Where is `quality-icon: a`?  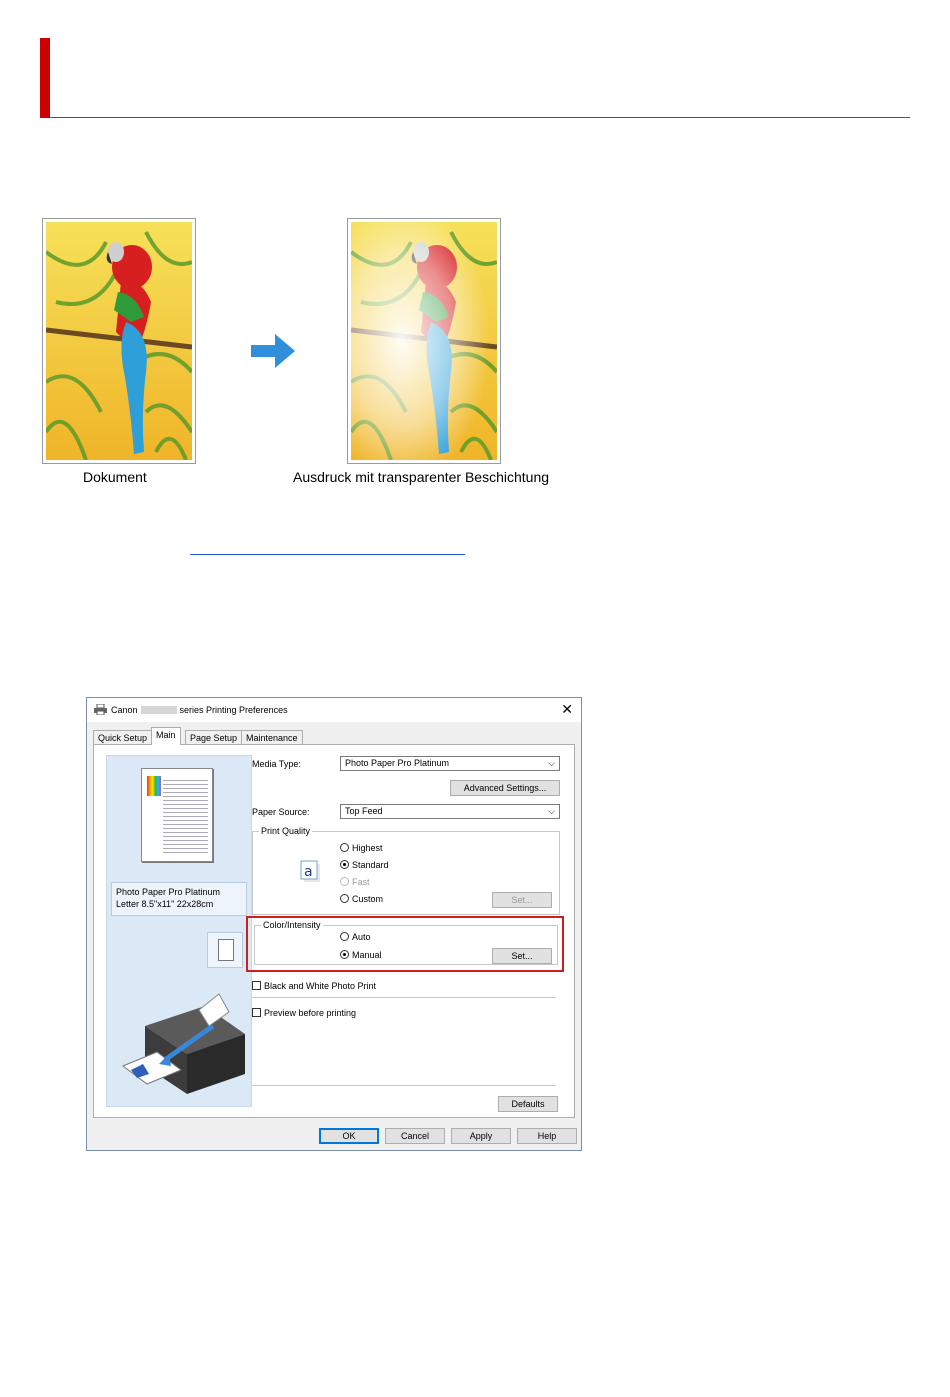
quality-icon: a is located at coordinates (310, 871).